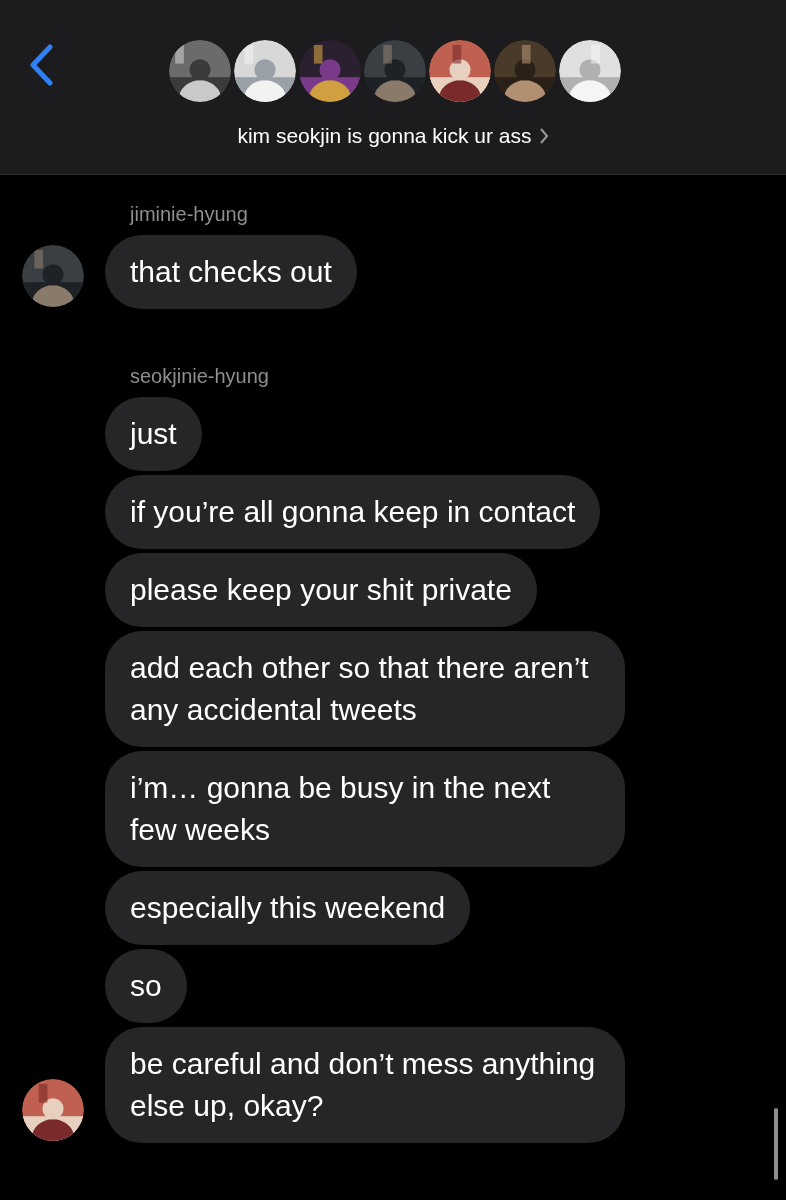 The image size is (786, 1200). What do you see at coordinates (231, 272) in the screenshot?
I see `message-bubble: that checks out` at bounding box center [231, 272].